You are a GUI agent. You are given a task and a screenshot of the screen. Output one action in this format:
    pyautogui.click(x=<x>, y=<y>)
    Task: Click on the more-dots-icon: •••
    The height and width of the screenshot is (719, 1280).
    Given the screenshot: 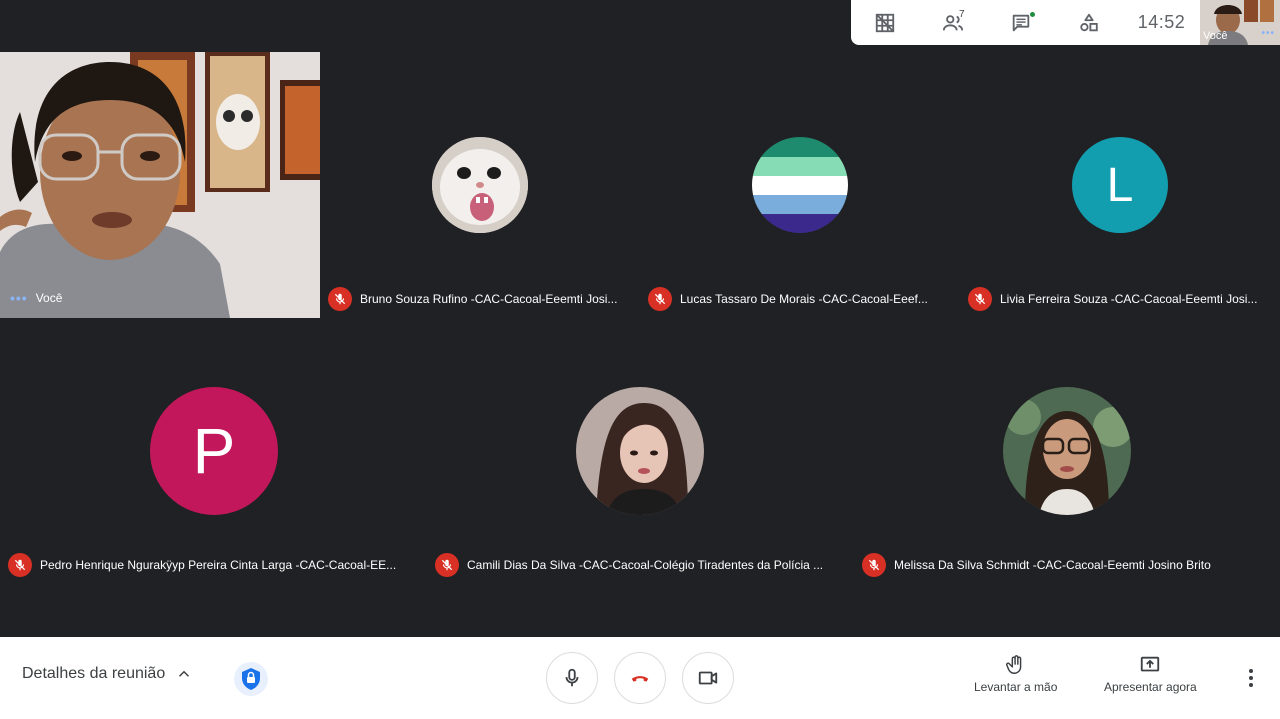 What is the action you would take?
    pyautogui.click(x=1268, y=33)
    